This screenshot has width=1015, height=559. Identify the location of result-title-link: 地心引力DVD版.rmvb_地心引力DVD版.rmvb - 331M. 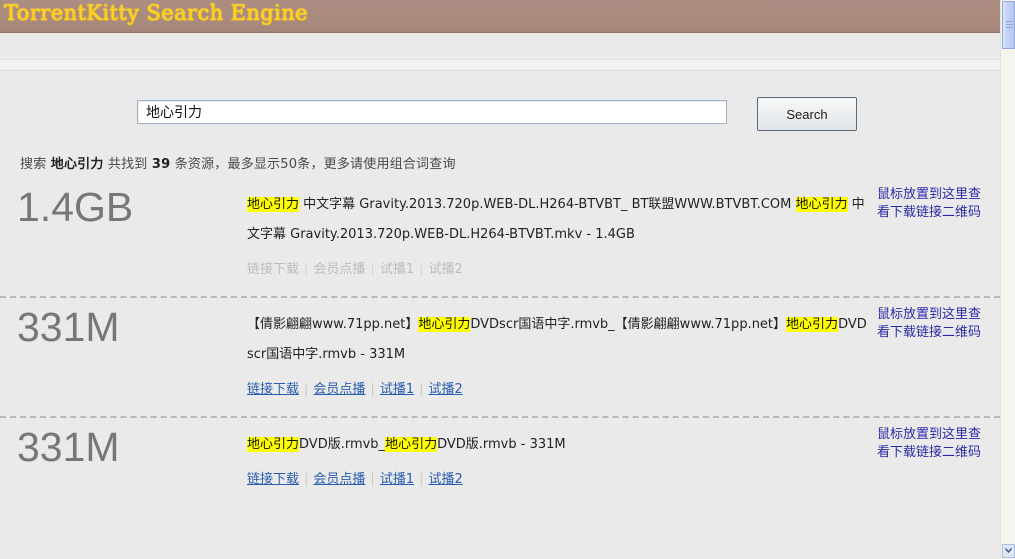
(406, 444).